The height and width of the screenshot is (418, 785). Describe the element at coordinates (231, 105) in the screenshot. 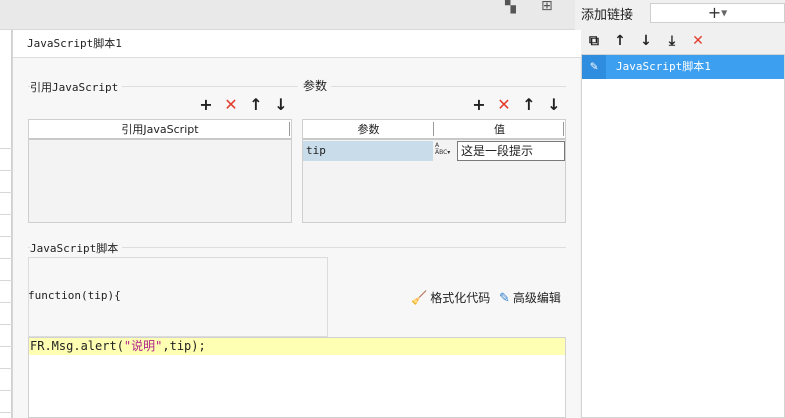

I see `ref-delete-button: ✕` at that location.